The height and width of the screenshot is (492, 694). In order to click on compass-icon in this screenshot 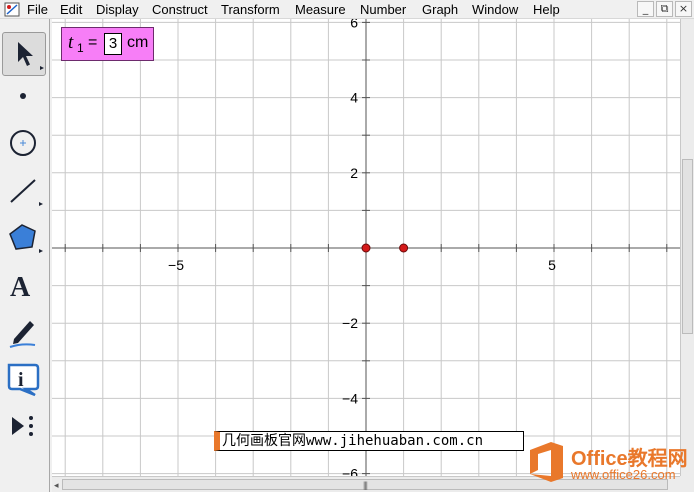, I will do `click(23, 143)`.